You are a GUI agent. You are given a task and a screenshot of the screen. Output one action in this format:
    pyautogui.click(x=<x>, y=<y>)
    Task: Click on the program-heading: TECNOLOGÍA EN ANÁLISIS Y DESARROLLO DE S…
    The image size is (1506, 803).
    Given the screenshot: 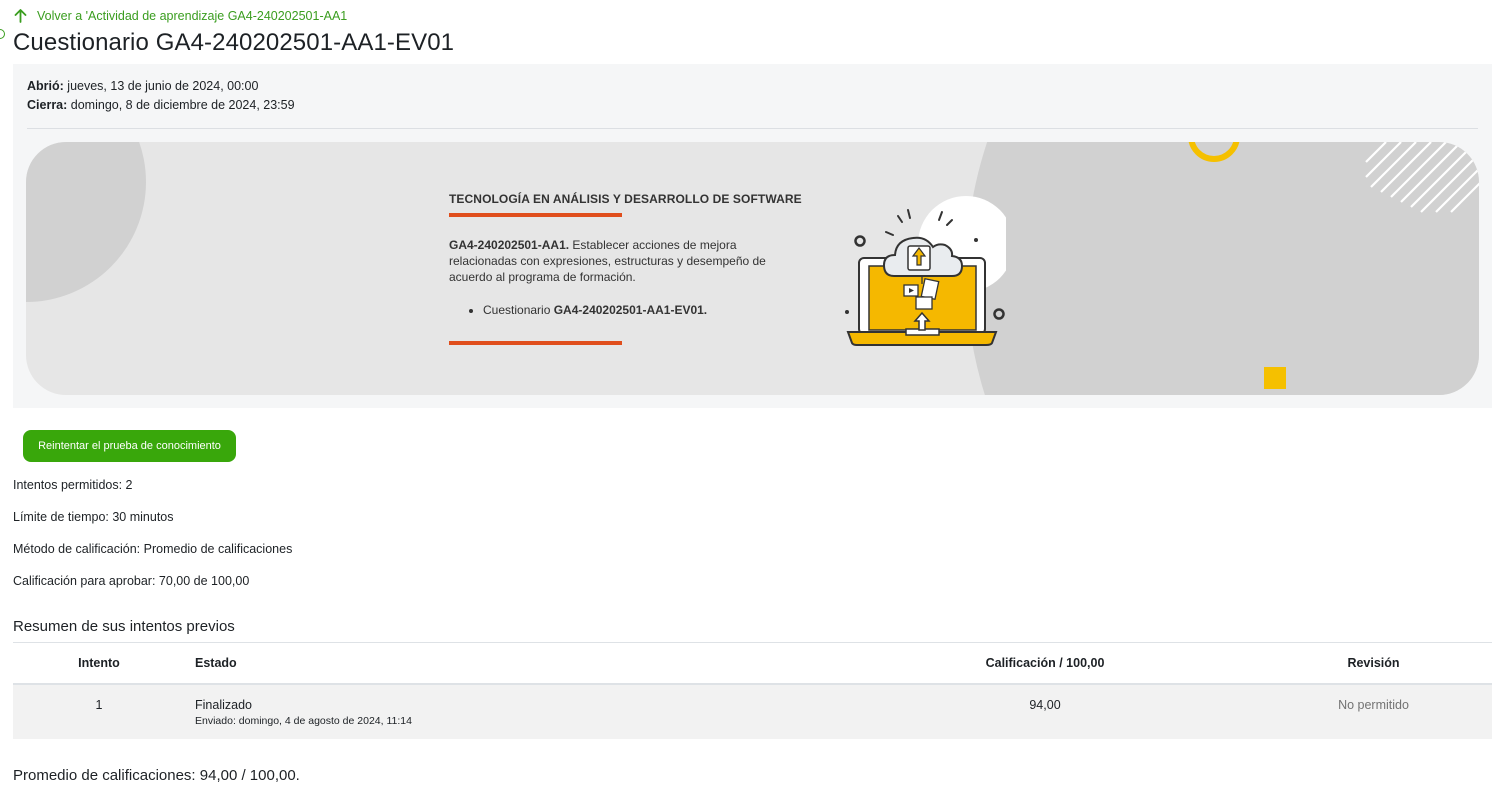 What is the action you would take?
    pyautogui.click(x=625, y=199)
    